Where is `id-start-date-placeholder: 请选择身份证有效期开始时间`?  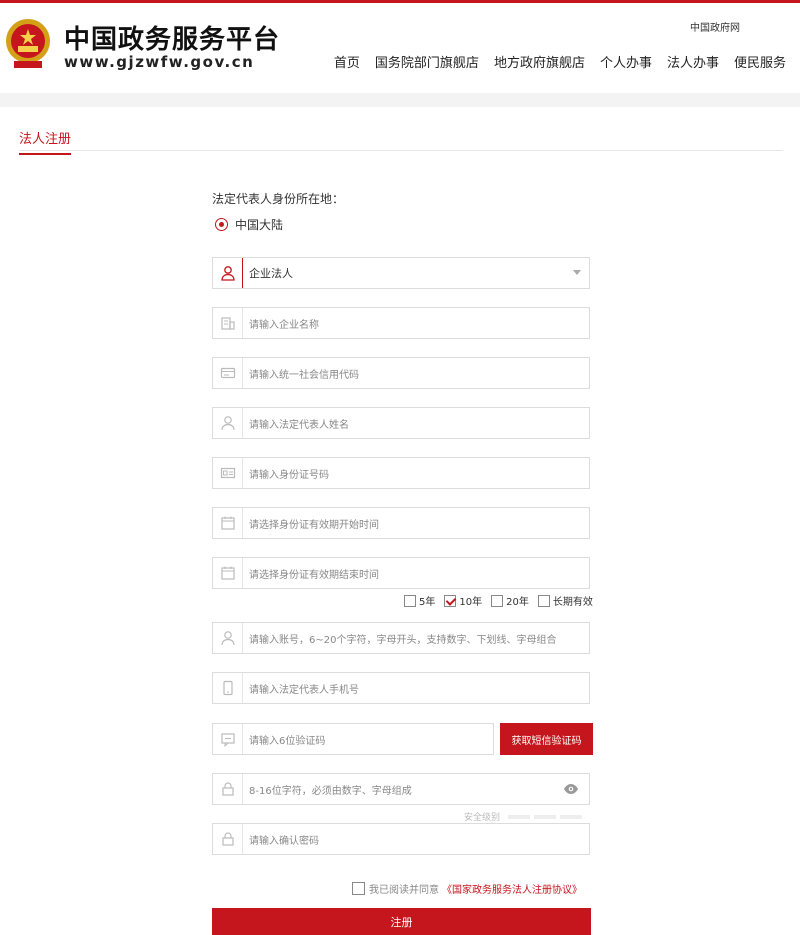 id-start-date-placeholder: 请选择身份证有效期开始时间 is located at coordinates (314, 525).